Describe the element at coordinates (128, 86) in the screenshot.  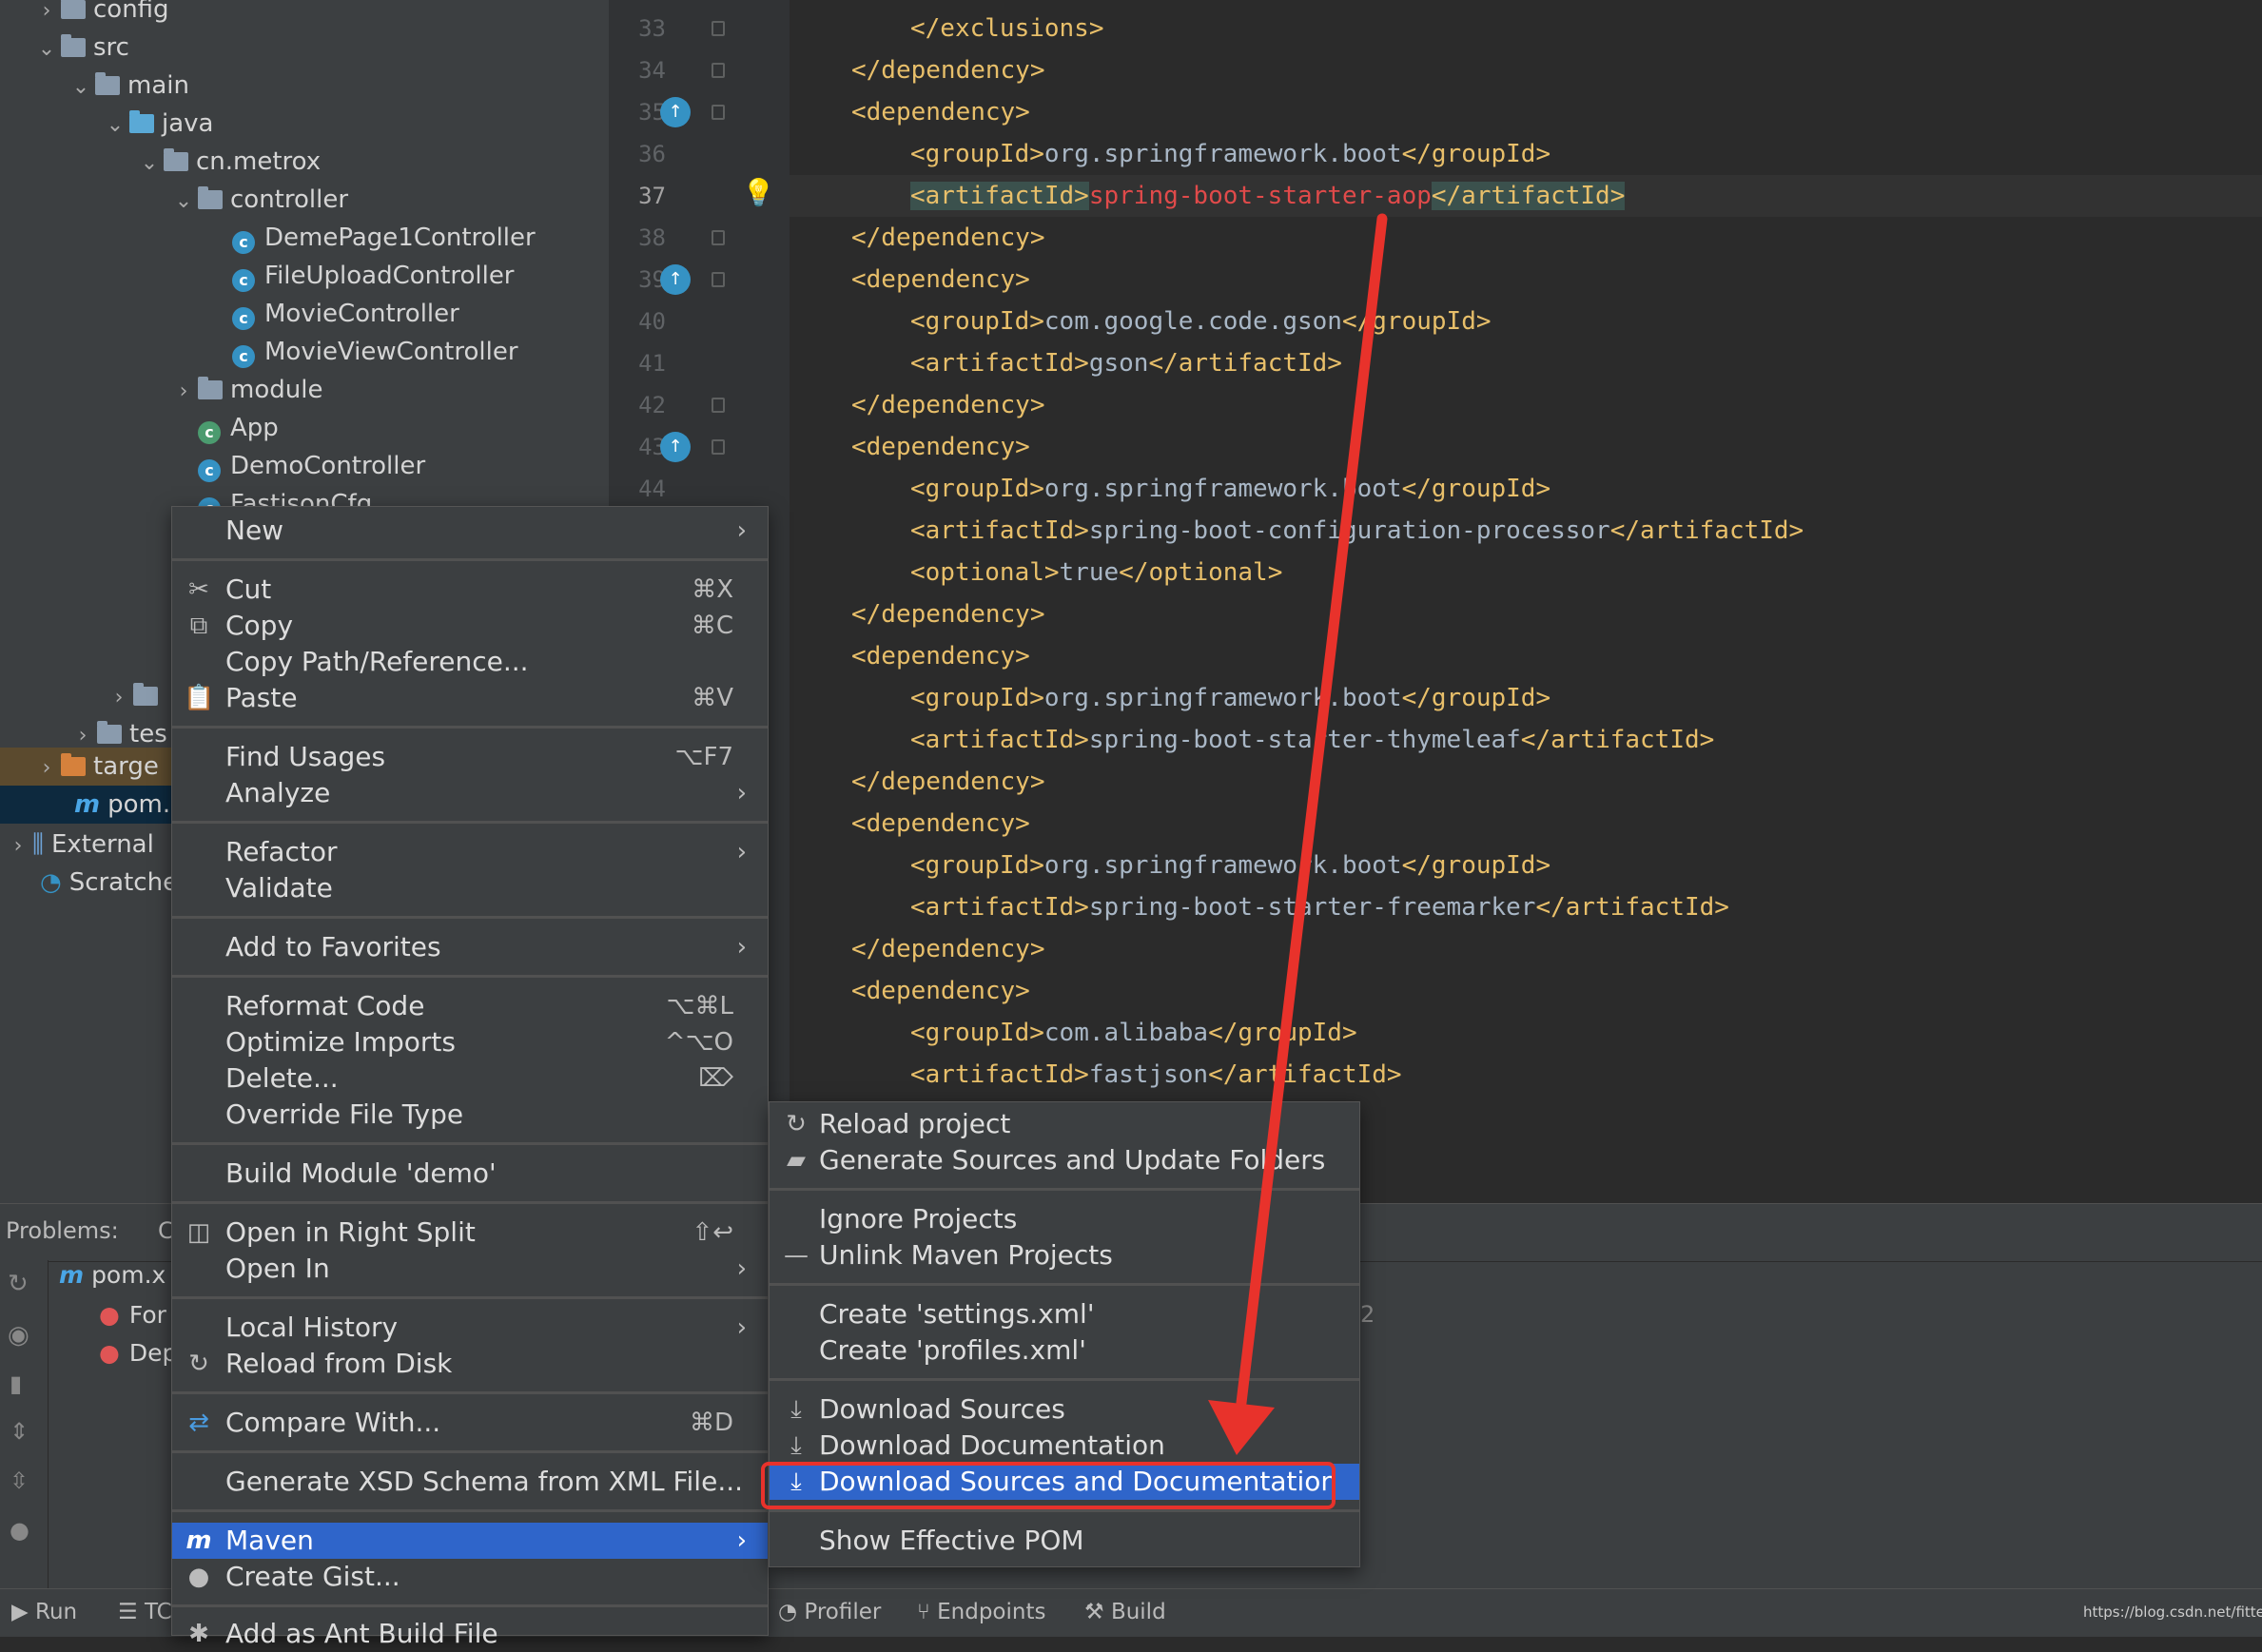
I see `tree-item: ⌄ main` at that location.